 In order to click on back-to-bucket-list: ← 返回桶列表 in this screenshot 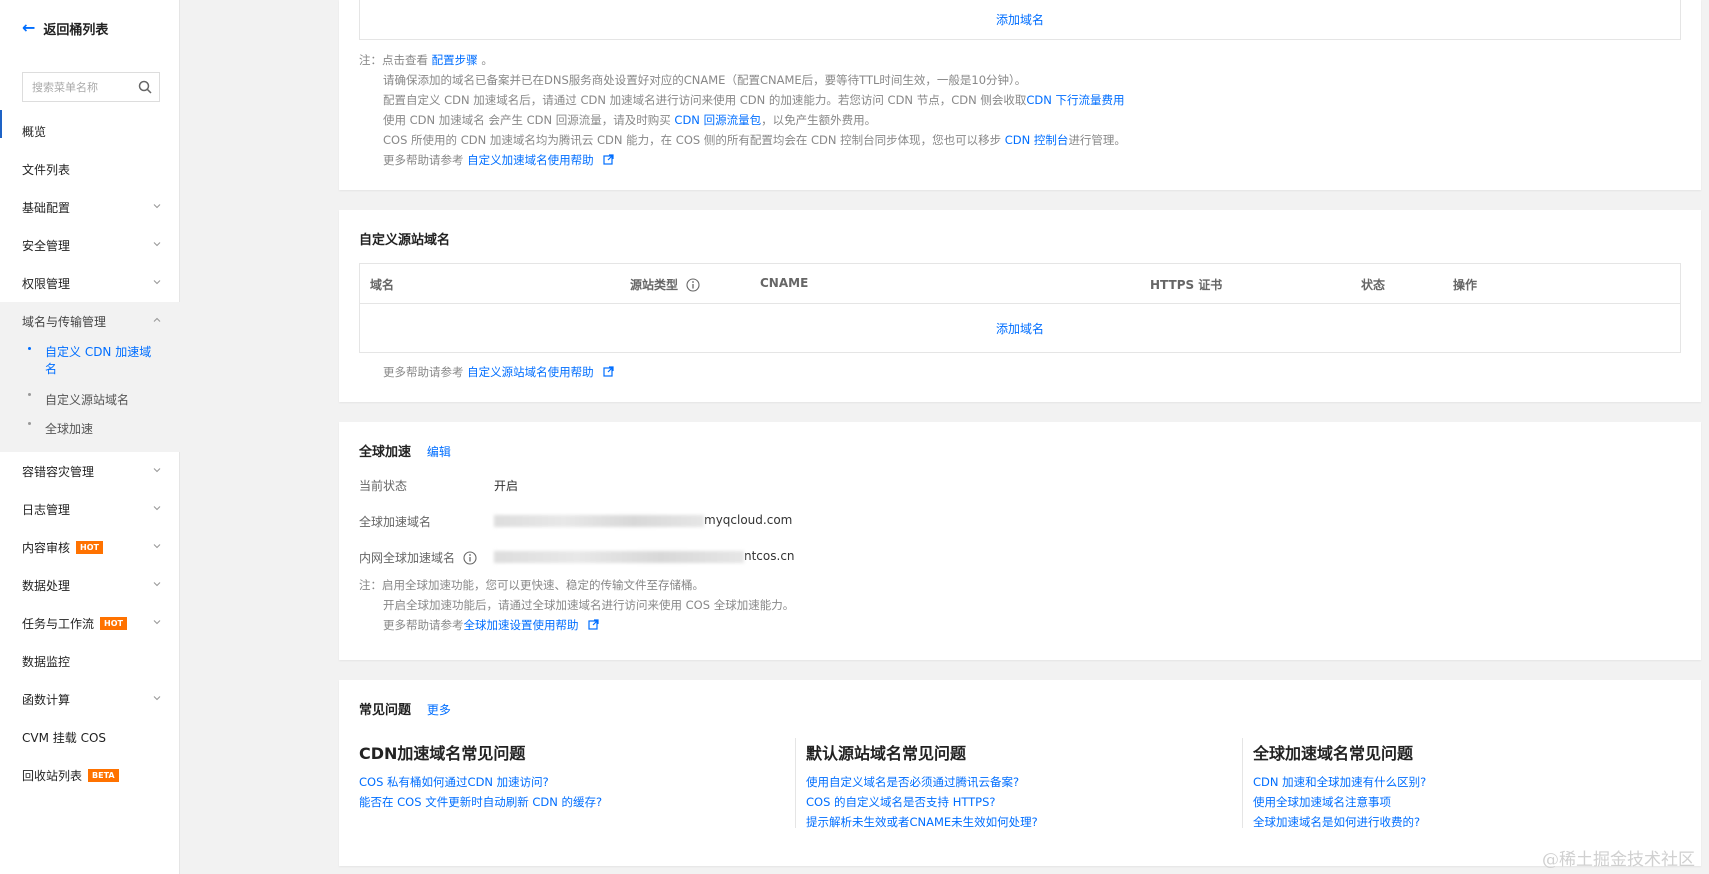, I will do `click(65, 28)`.